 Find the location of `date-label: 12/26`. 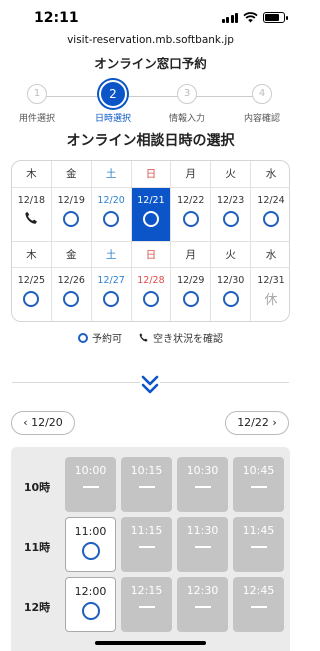

date-label: 12/26 is located at coordinates (71, 280).